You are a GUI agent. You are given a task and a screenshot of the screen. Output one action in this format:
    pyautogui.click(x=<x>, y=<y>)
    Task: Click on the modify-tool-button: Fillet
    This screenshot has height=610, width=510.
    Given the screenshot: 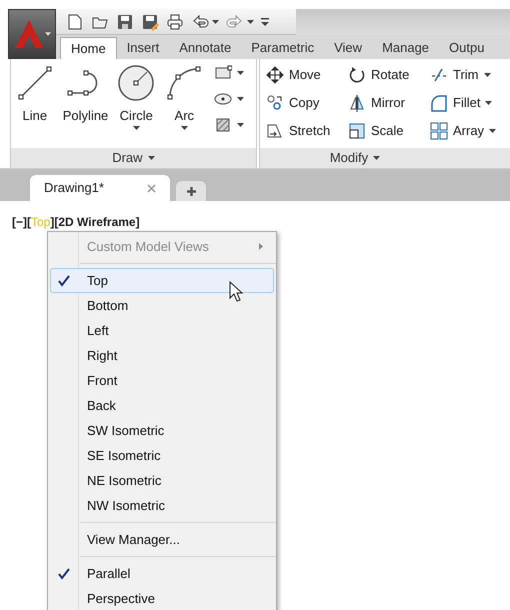 What is the action you would take?
    pyautogui.click(x=470, y=103)
    